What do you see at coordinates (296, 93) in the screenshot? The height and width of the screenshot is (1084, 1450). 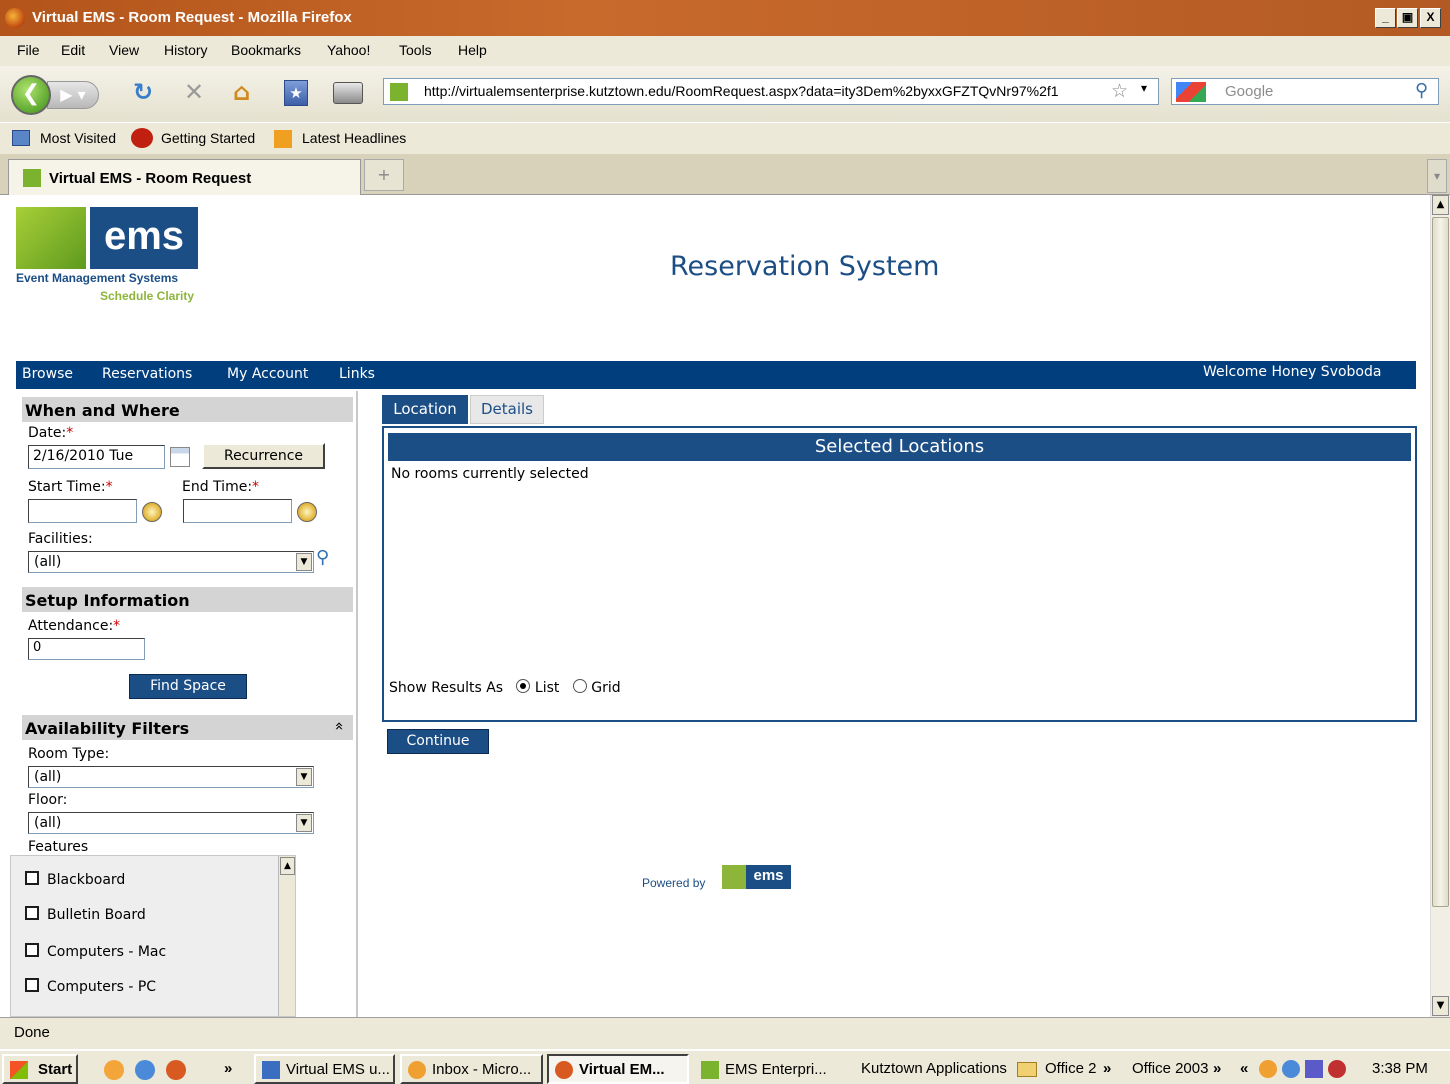 I see `bookmark-star-icon: ★` at bounding box center [296, 93].